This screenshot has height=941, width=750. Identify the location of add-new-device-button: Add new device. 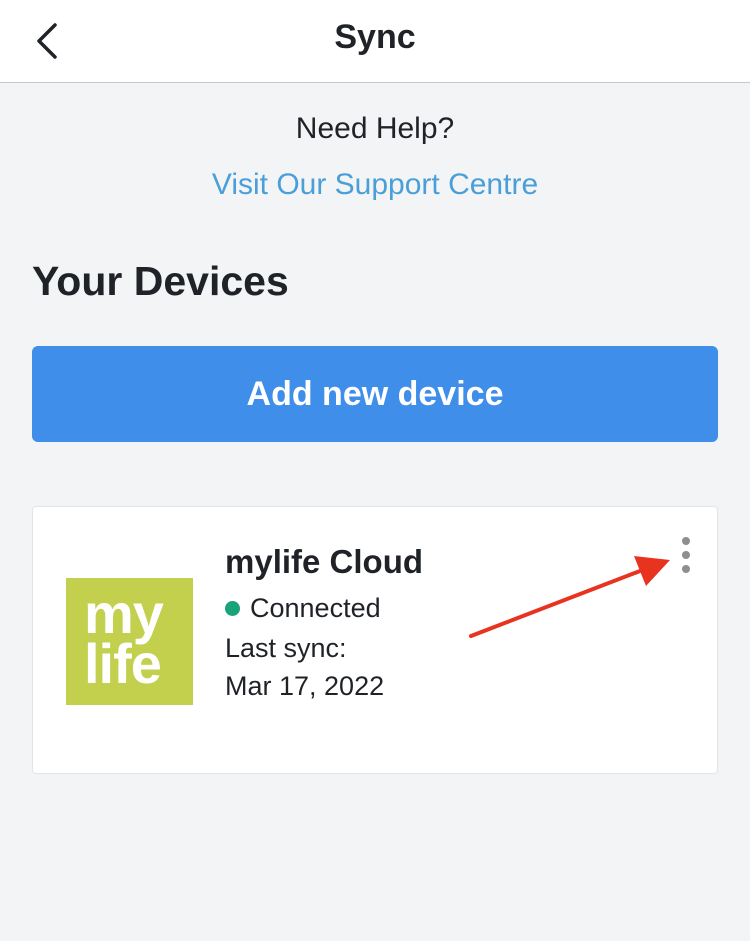
(375, 394).